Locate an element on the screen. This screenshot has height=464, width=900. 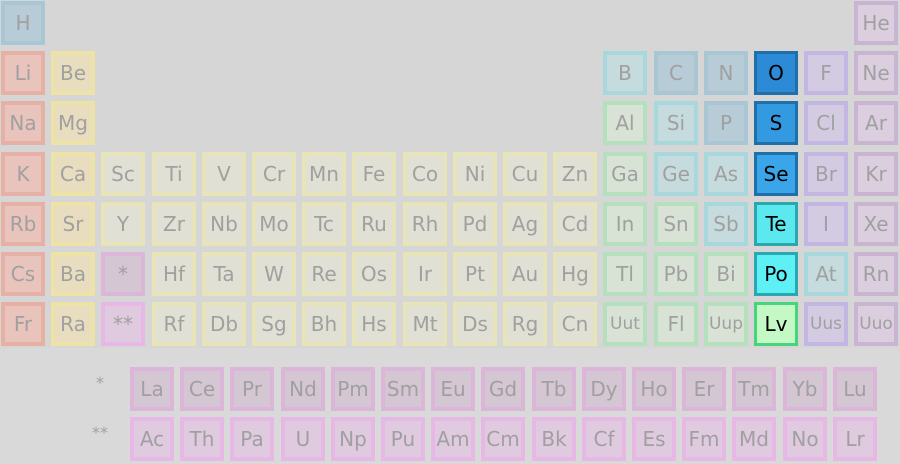
element-Pr: Pr is located at coordinates (252, 389).